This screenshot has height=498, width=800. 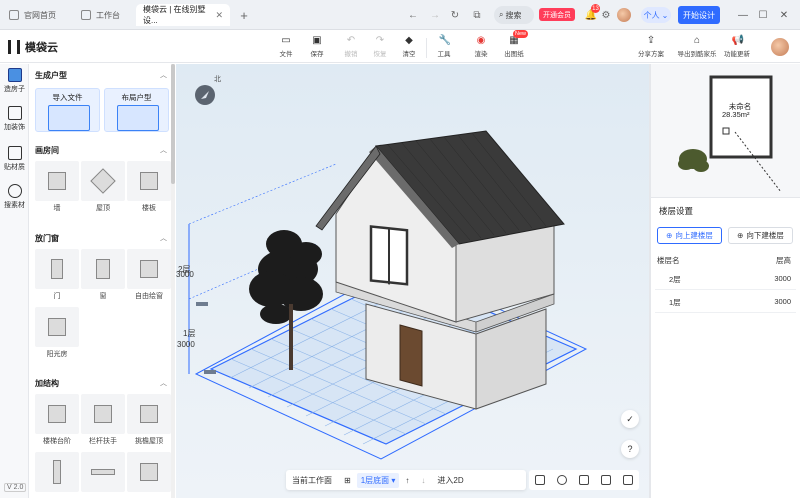 I want to click on drawing-label: 出图纸, so click(x=514, y=54).